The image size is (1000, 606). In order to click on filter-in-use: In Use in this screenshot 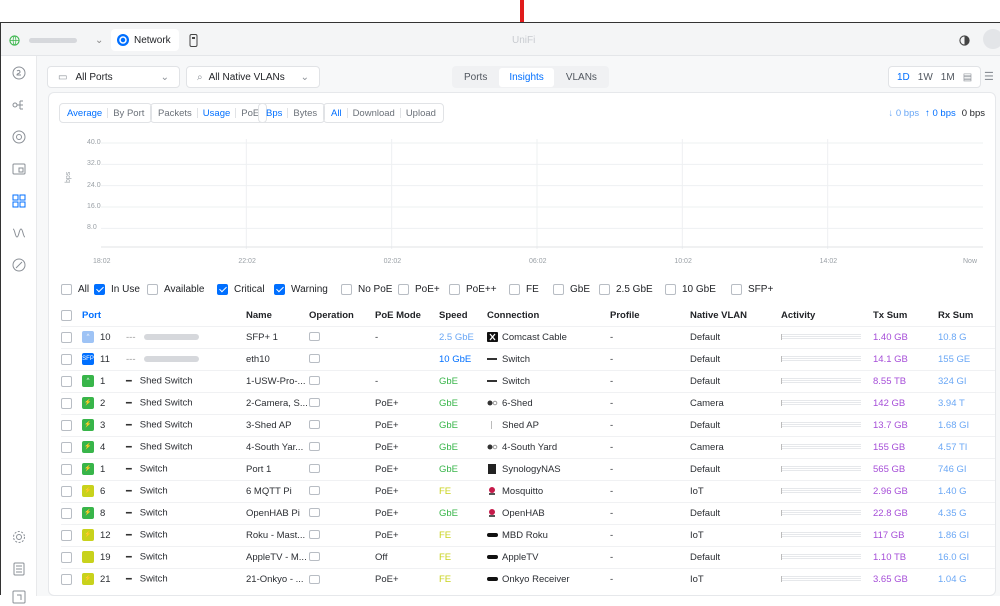, I will do `click(117, 289)`.